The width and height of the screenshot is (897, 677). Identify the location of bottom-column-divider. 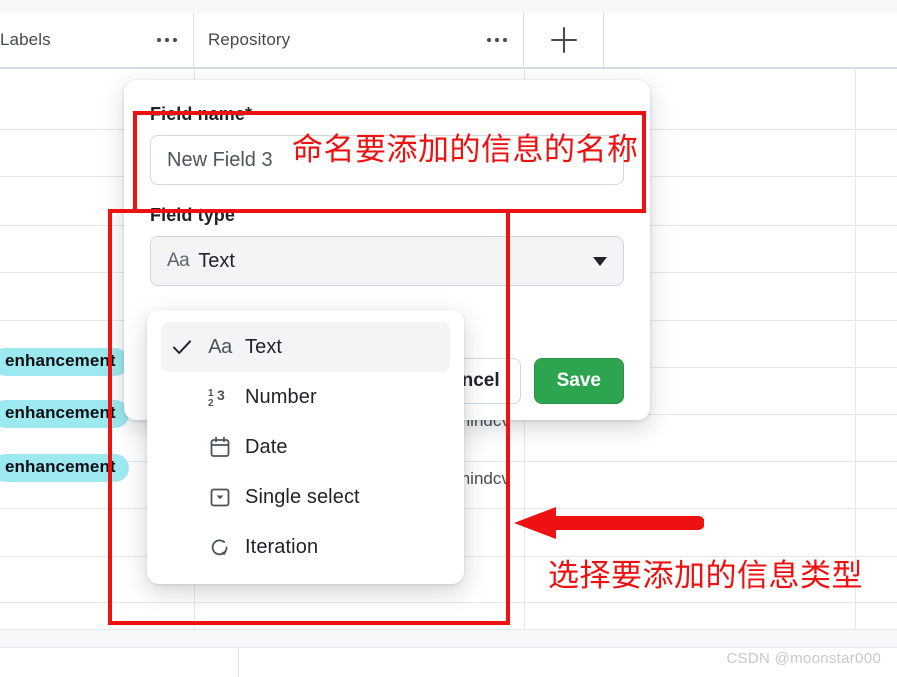
(238, 662).